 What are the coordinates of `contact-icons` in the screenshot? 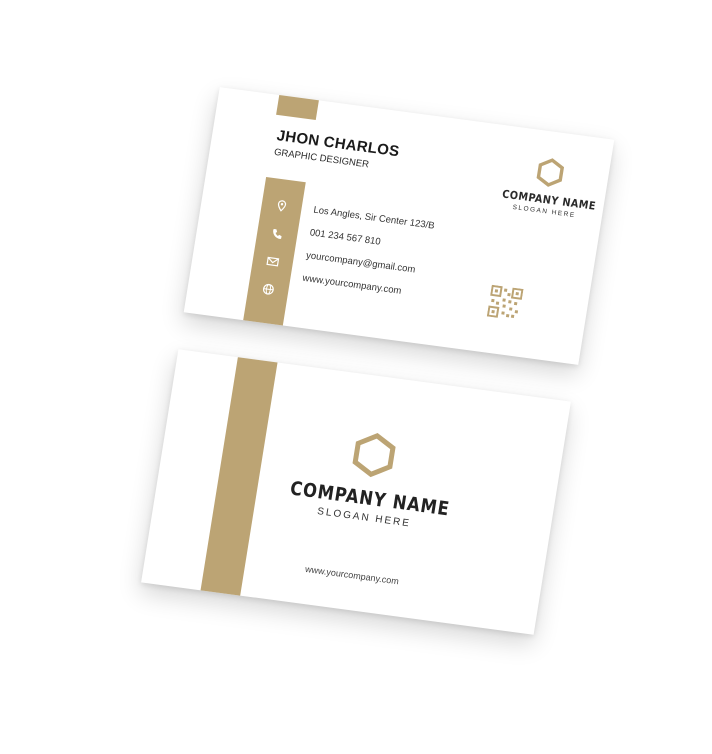 It's located at (273, 253).